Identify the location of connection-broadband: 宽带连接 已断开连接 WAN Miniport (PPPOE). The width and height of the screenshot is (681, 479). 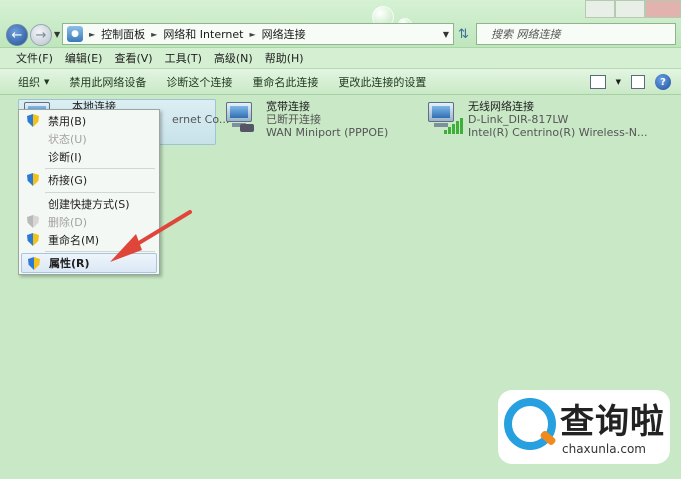
(305, 119).